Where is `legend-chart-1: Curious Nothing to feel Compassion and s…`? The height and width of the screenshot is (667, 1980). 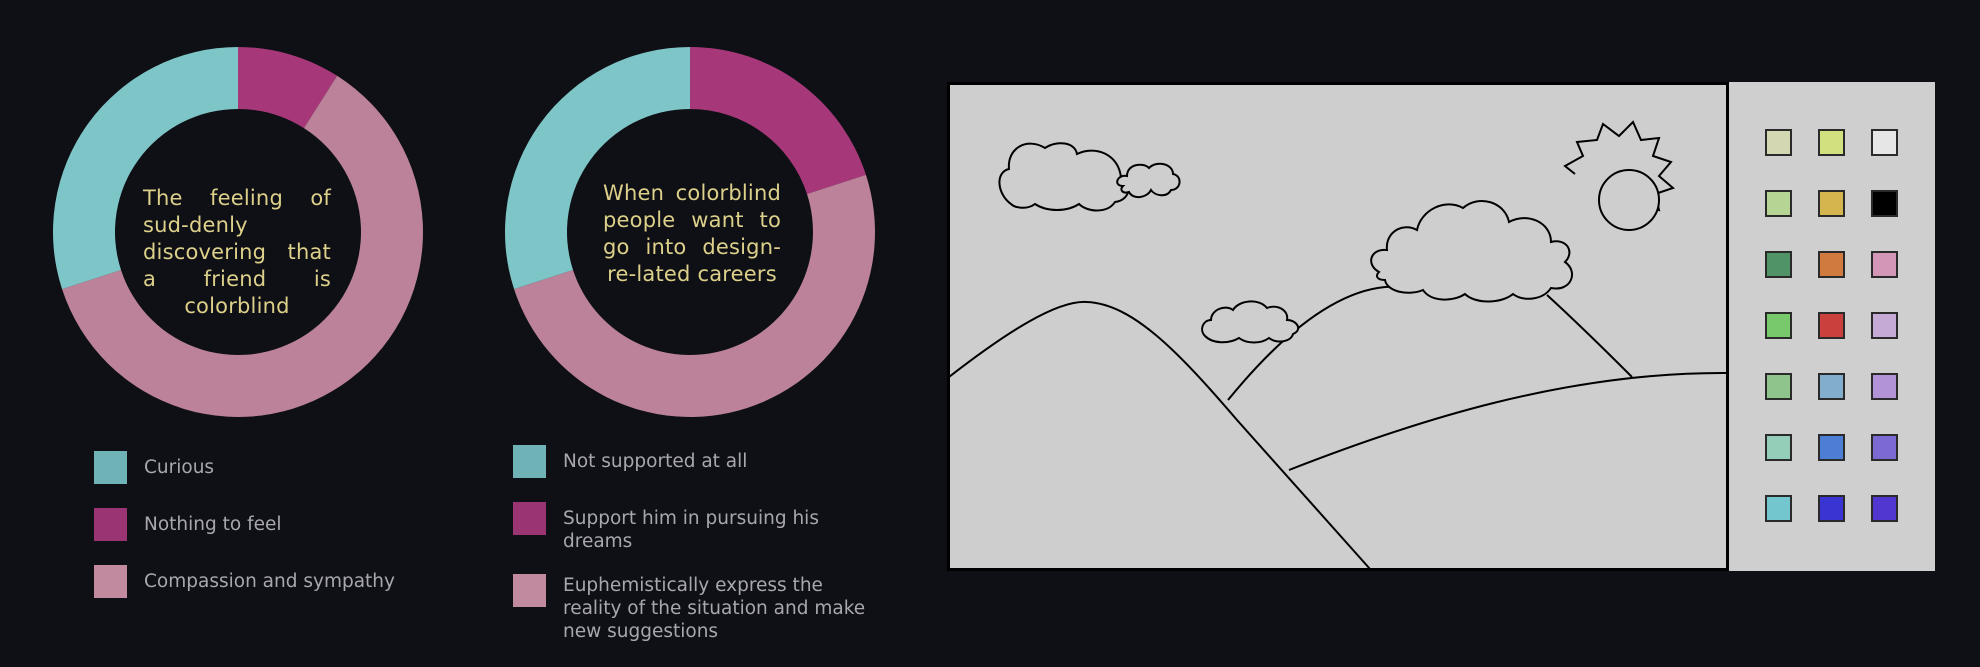
legend-chart-1: Curious Nothing to feel Compassion and s… is located at coordinates (244, 536).